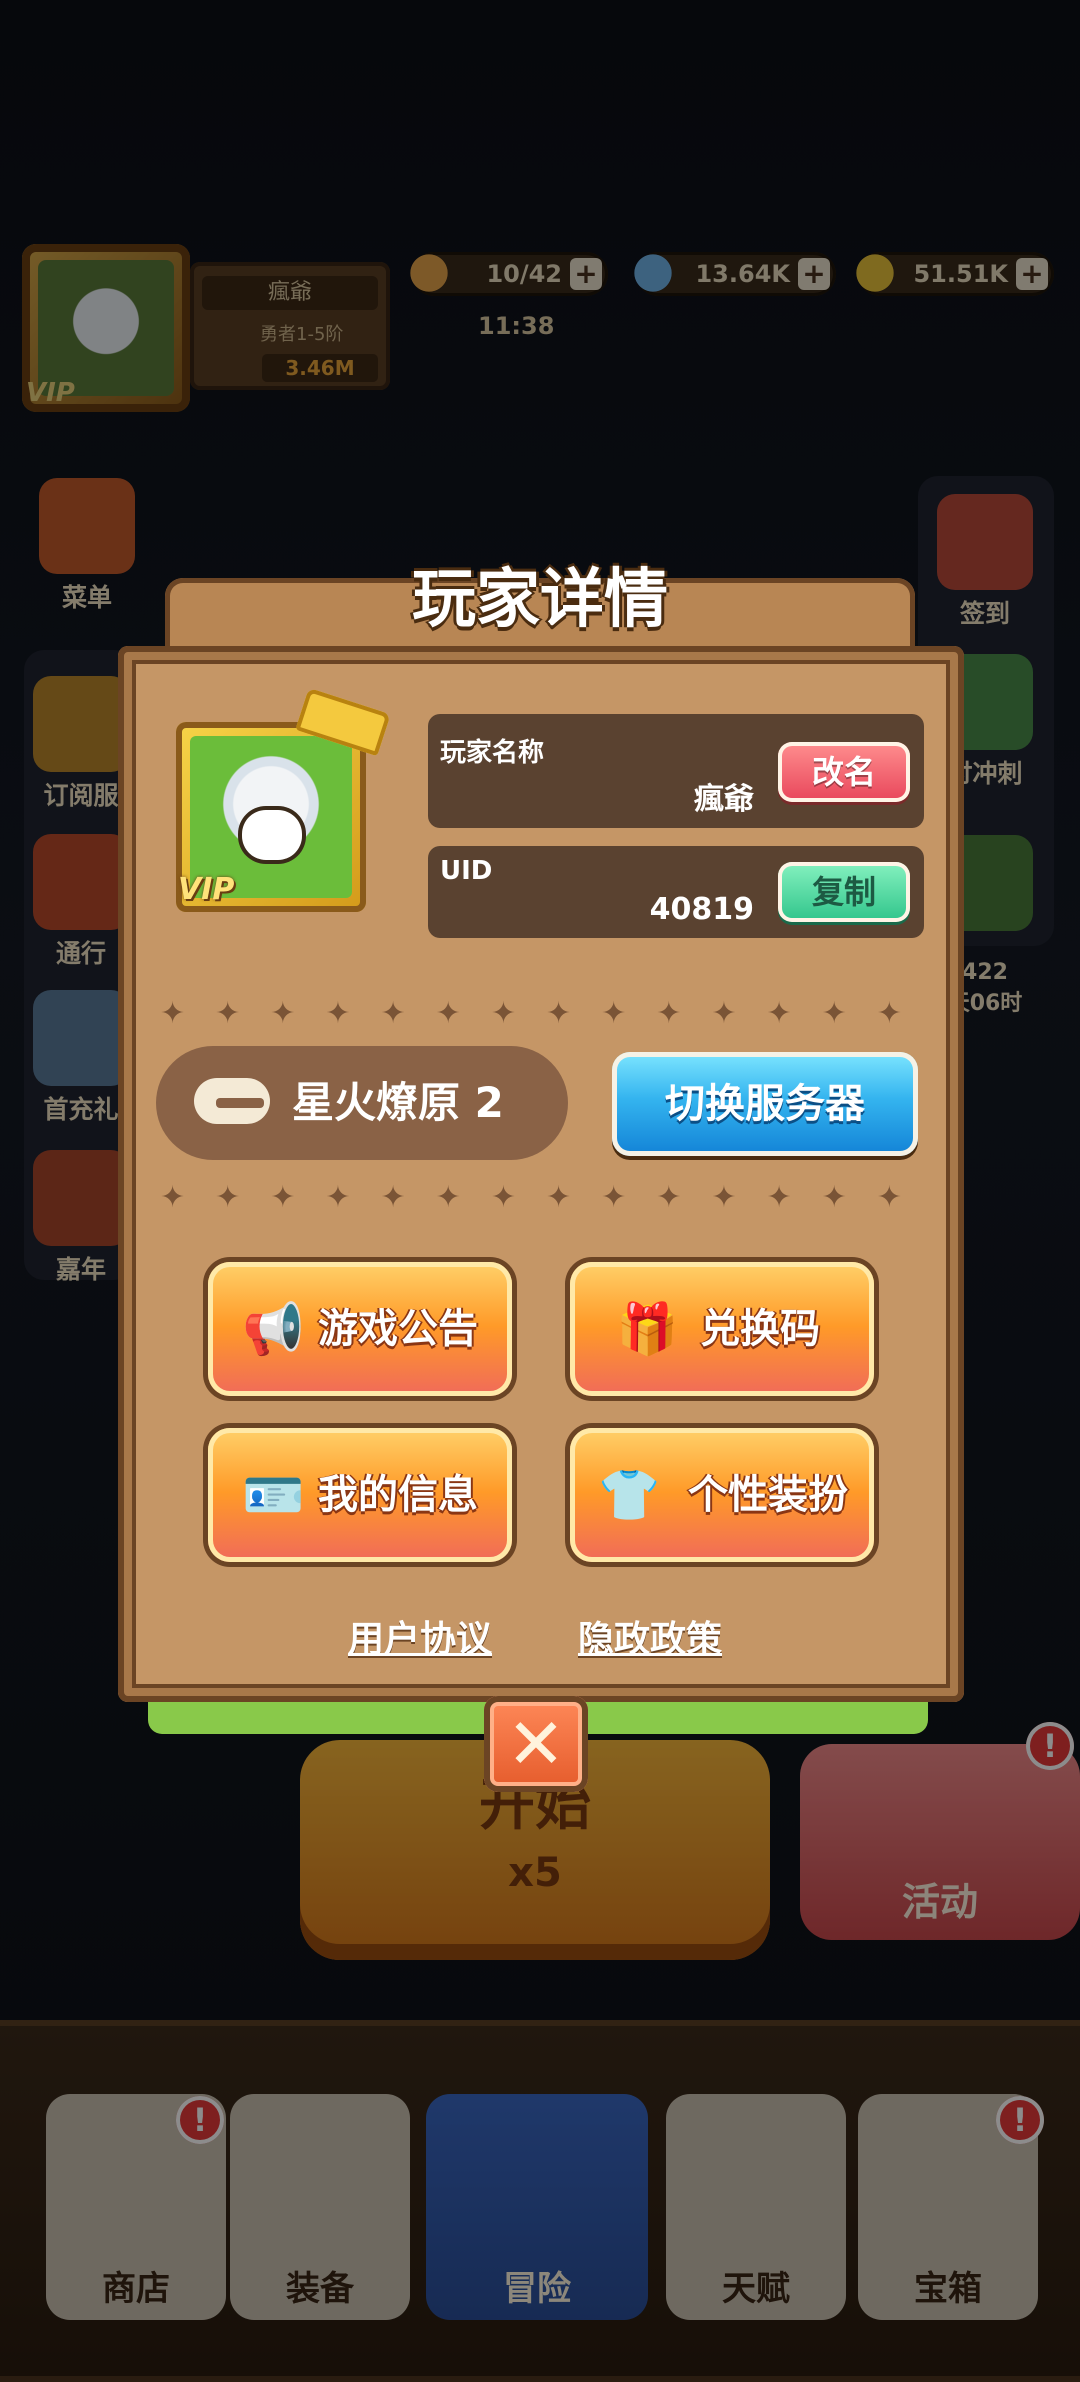 The width and height of the screenshot is (1080, 2382). I want to click on copy-uid-button: 复制, so click(844, 892).